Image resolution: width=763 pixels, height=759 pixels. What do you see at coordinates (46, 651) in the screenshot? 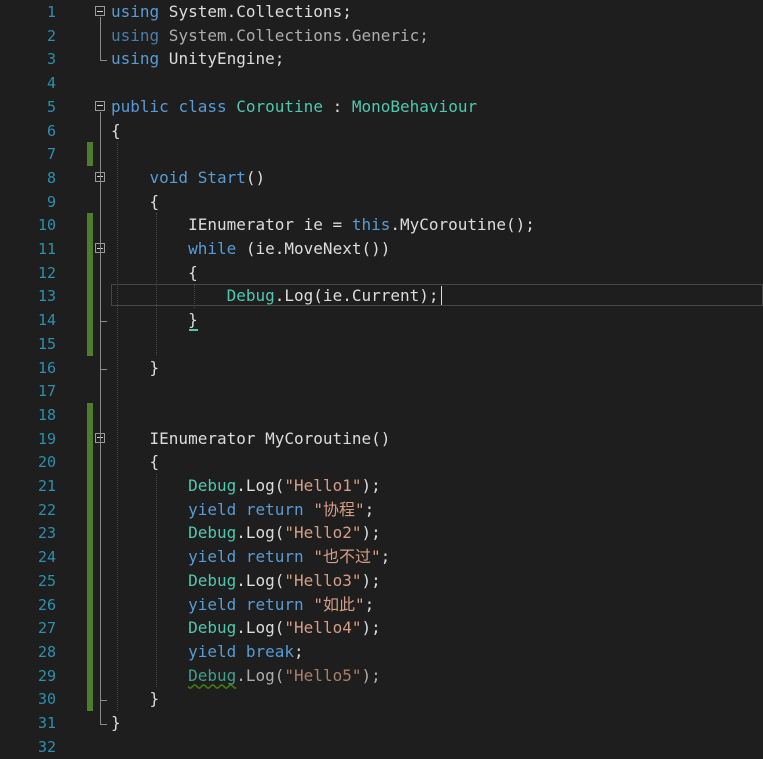
I see `line-number: 28` at bounding box center [46, 651].